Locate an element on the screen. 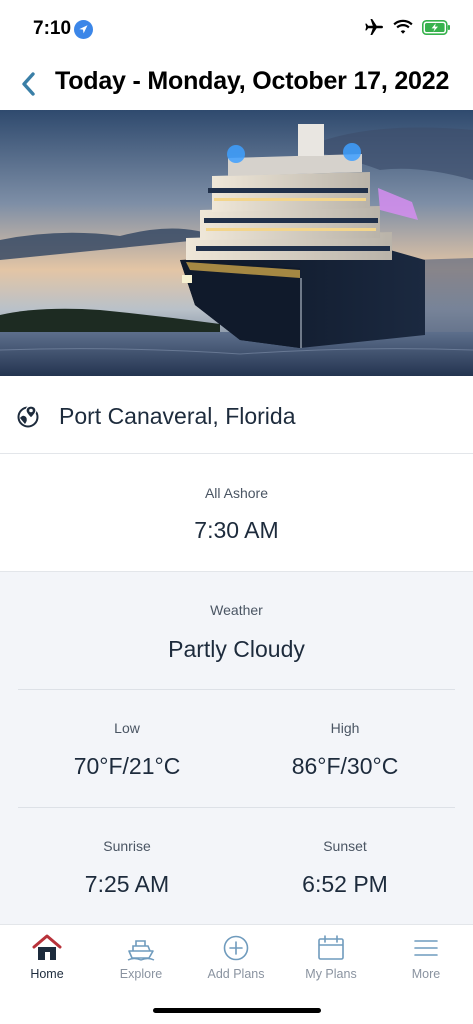 This screenshot has height=1024, width=473. tab-explore-label: Explore is located at coordinates (141, 974).